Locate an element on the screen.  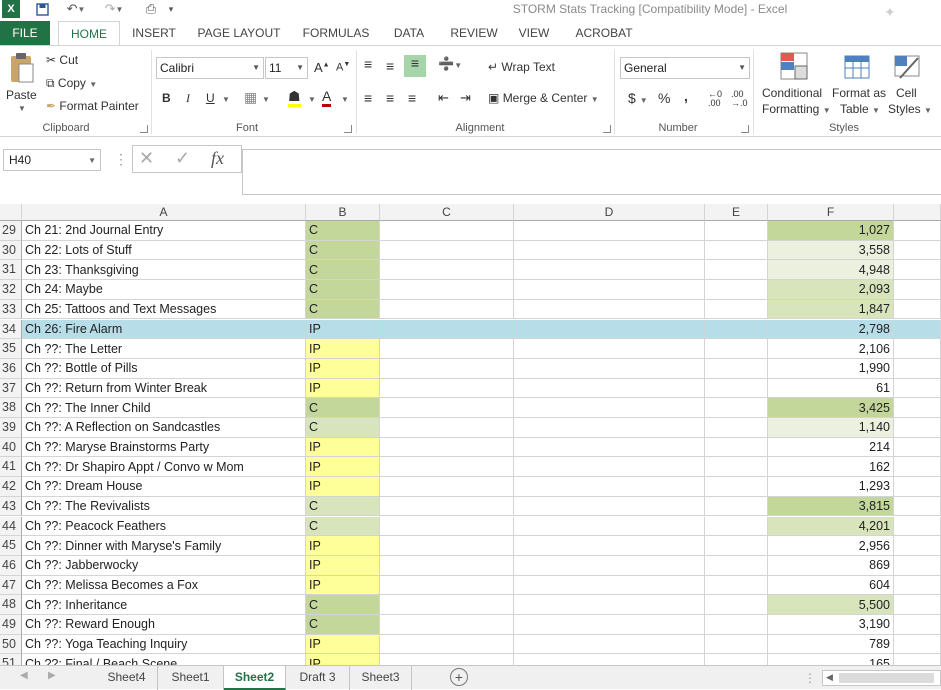
cell-f: 61 is located at coordinates (831, 388).